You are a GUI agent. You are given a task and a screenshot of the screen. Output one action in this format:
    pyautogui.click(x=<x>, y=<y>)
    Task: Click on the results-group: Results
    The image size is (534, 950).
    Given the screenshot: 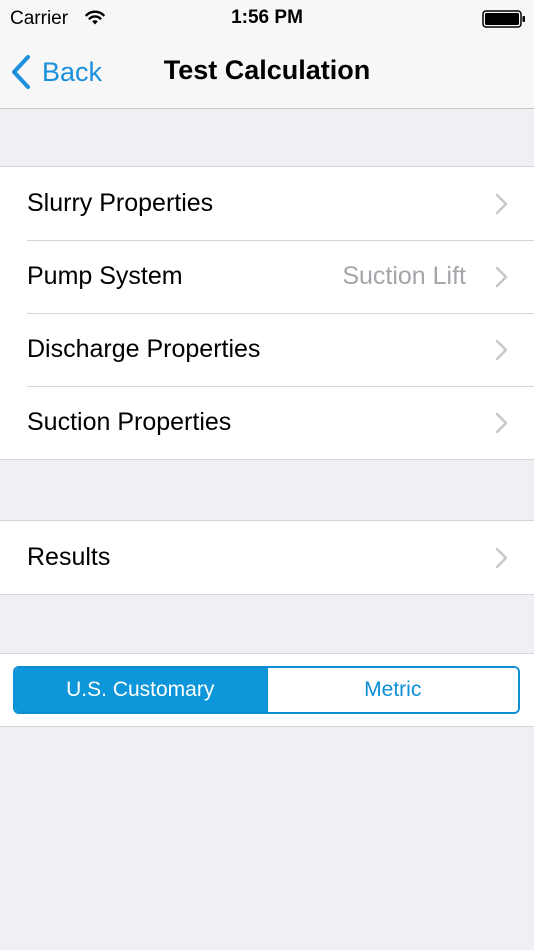 What is the action you would take?
    pyautogui.click(x=267, y=557)
    